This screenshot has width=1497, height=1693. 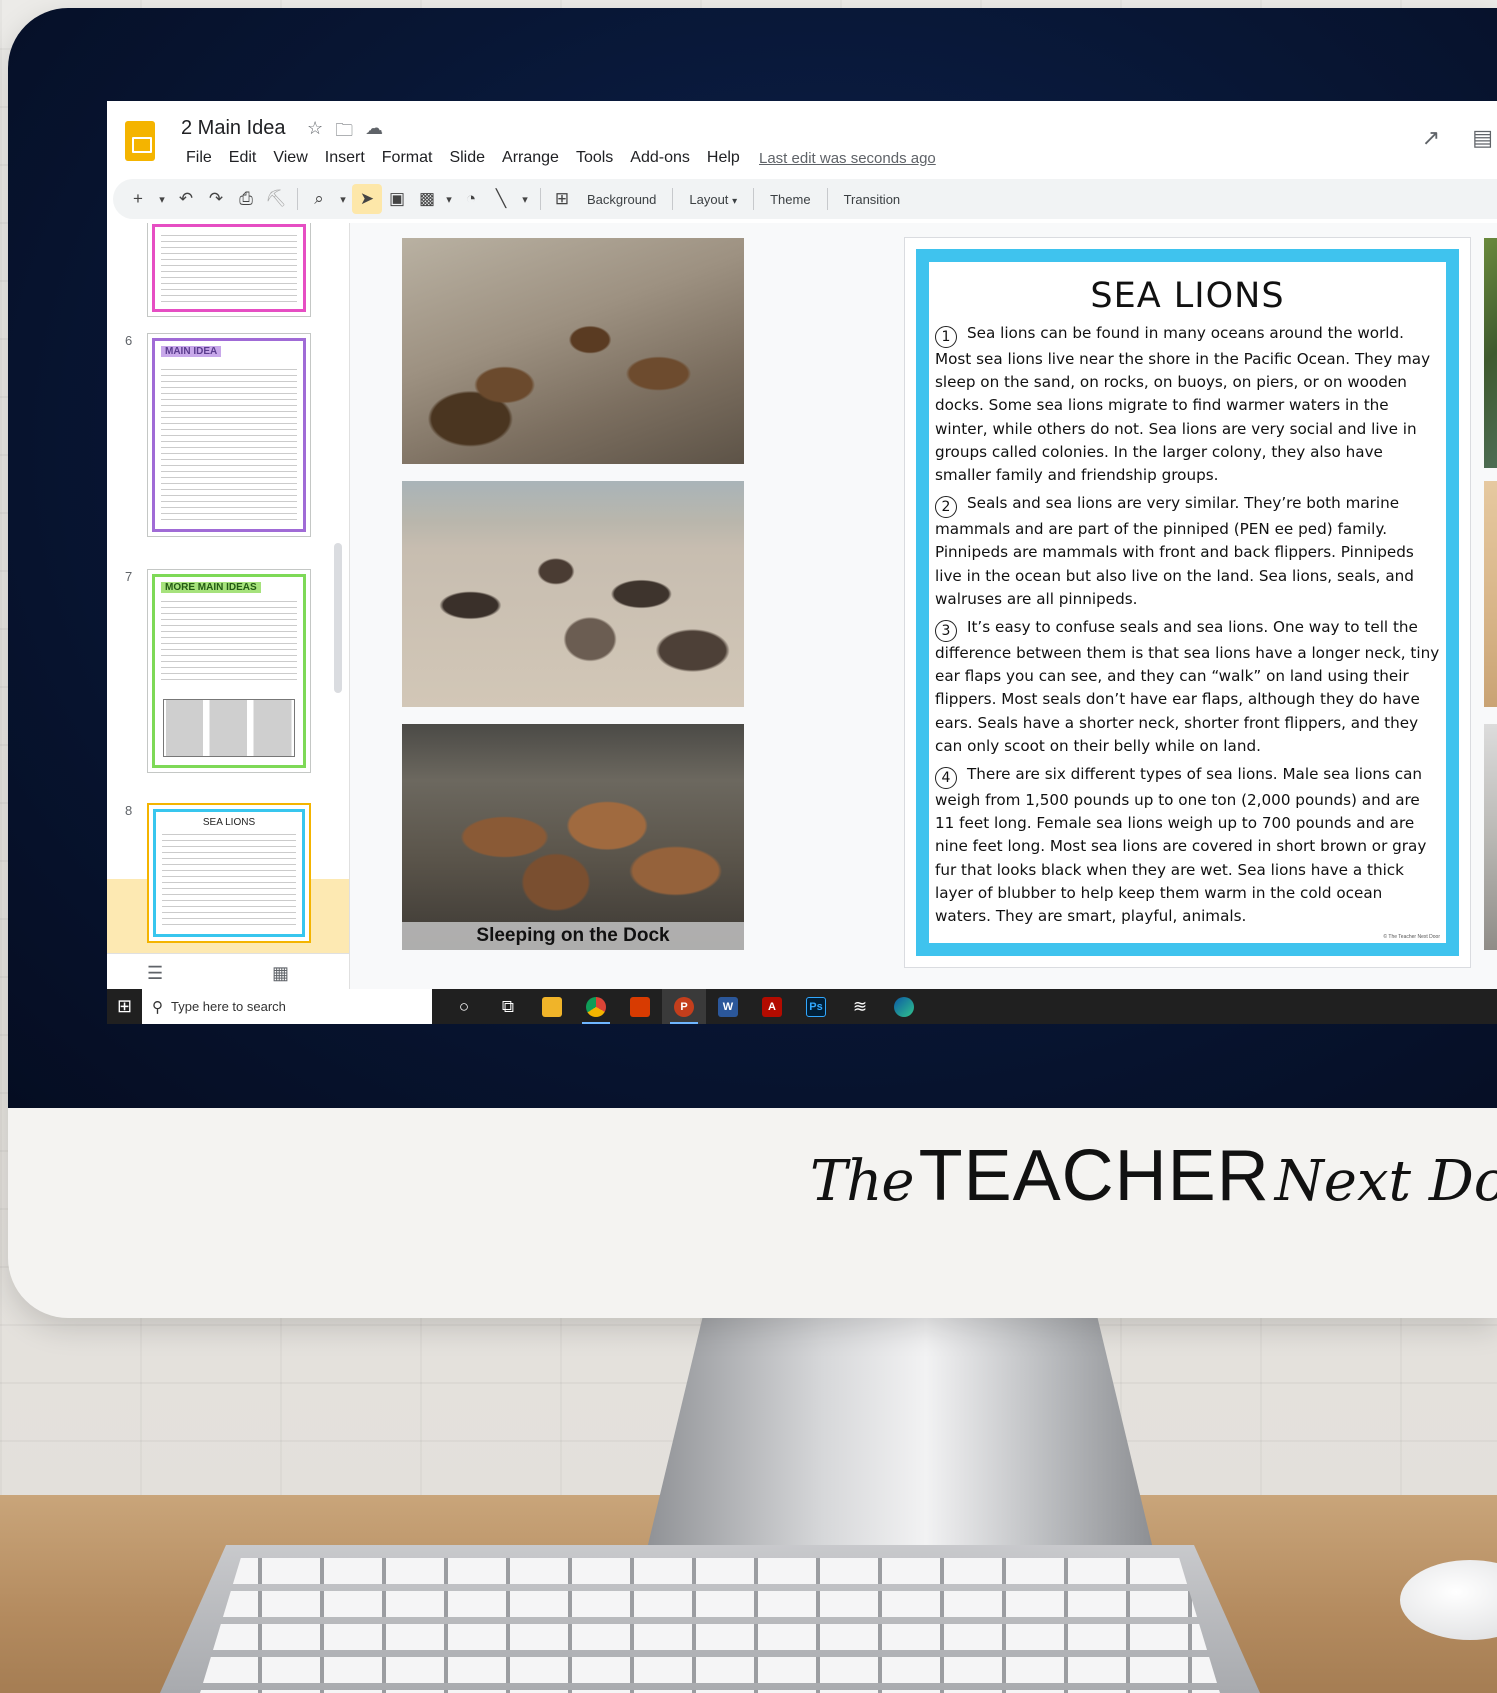 What do you see at coordinates (725, 158) in the screenshot?
I see `menu-help: Help` at bounding box center [725, 158].